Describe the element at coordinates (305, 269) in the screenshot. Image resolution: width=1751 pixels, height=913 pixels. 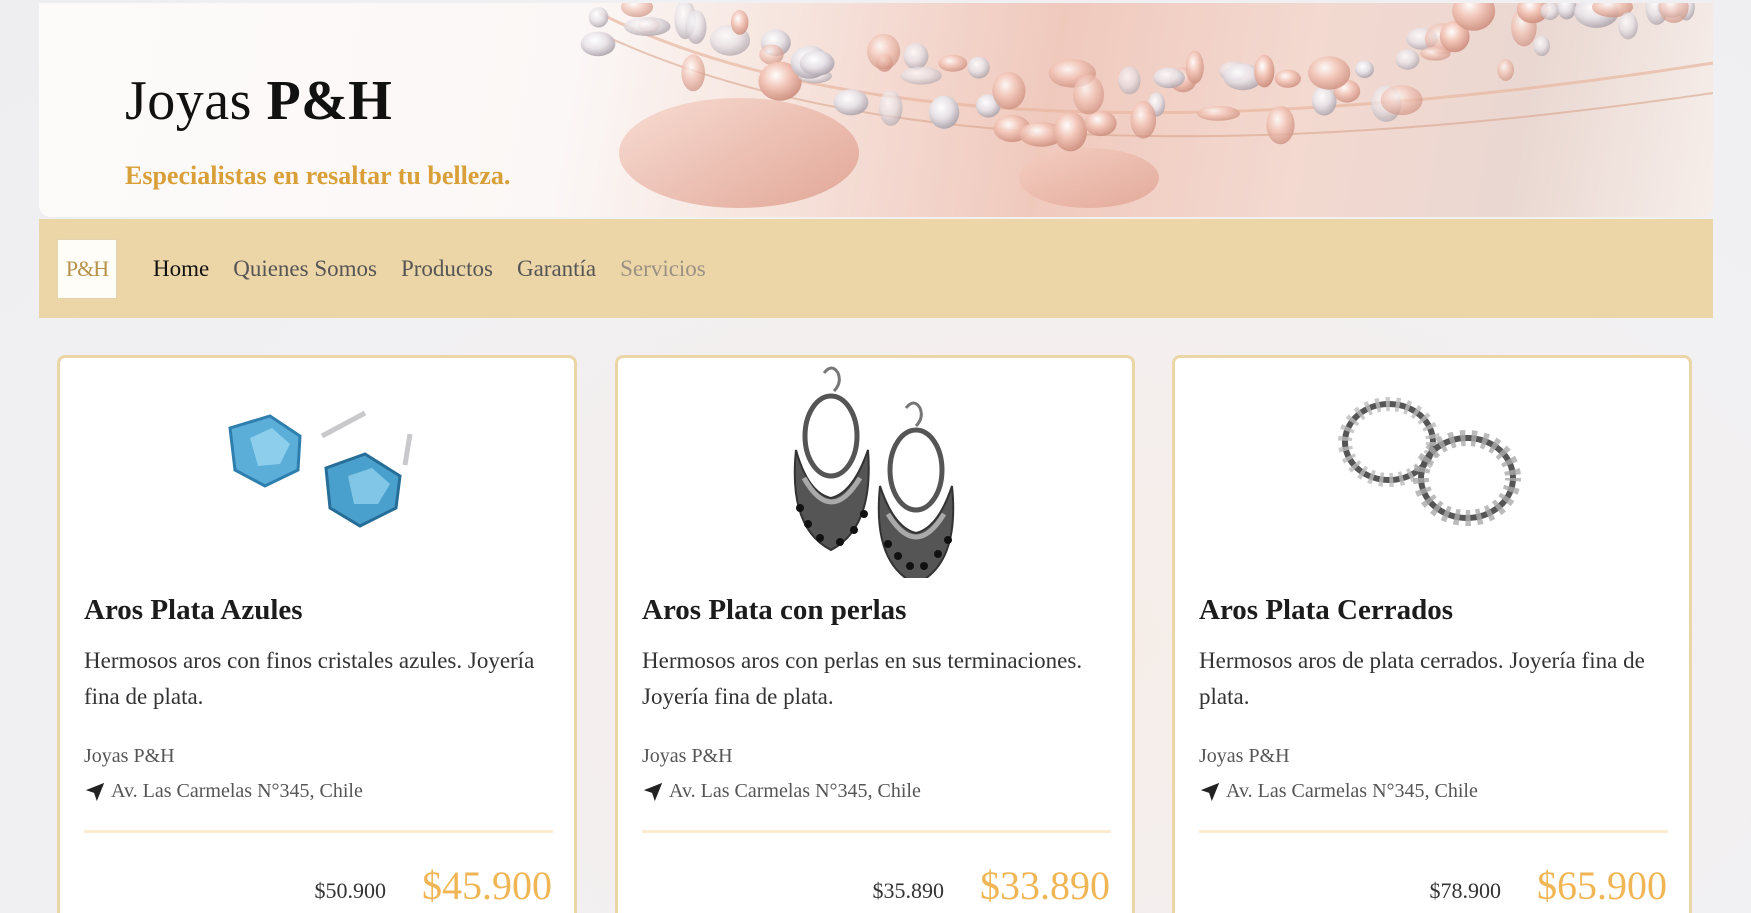
I see `nav-item-quienes-somos: Quienes Somos` at that location.